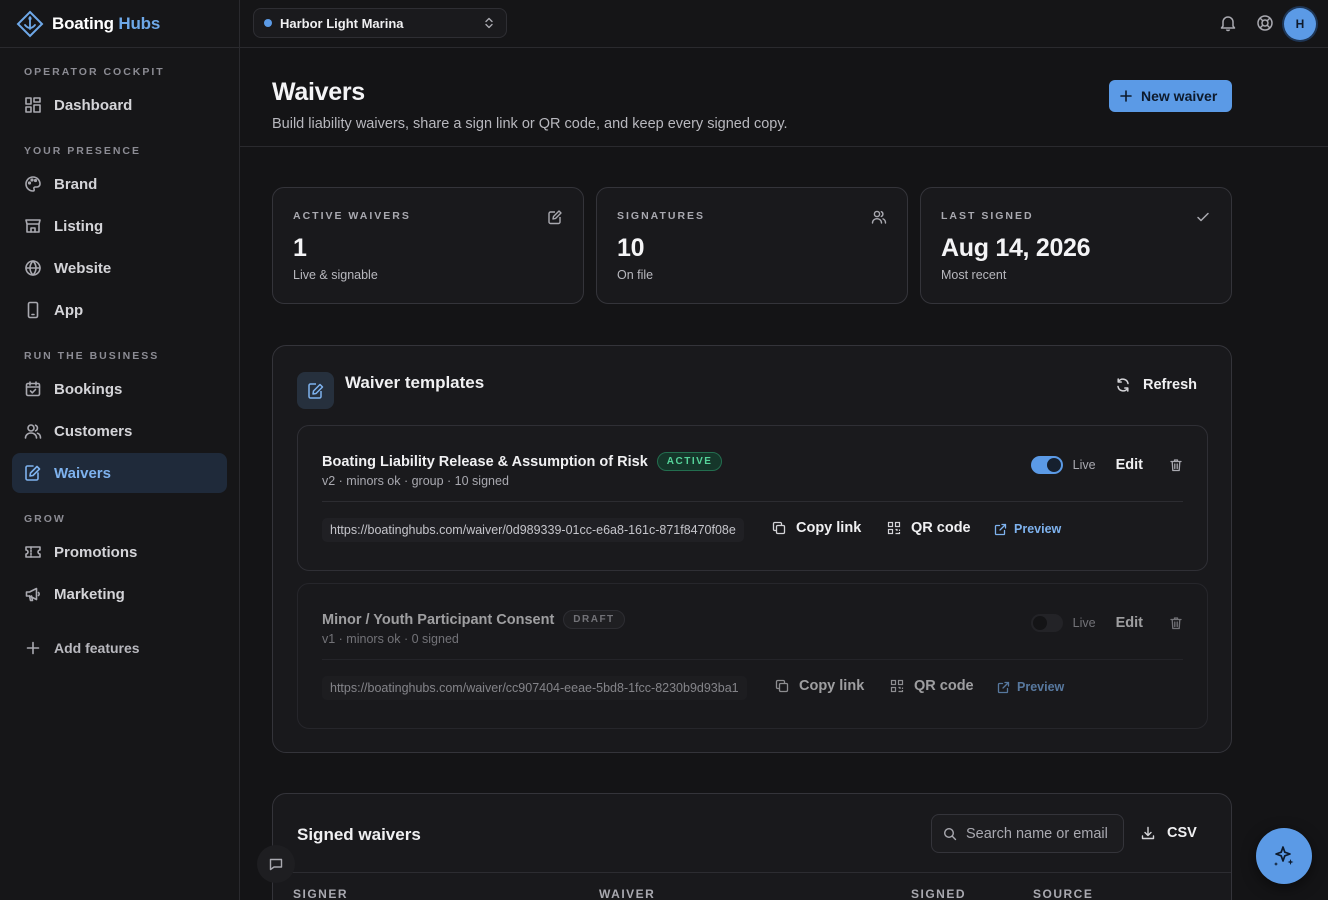 The width and height of the screenshot is (1328, 900). Describe the element at coordinates (1084, 465) in the screenshot. I see `live-label: Live` at that location.